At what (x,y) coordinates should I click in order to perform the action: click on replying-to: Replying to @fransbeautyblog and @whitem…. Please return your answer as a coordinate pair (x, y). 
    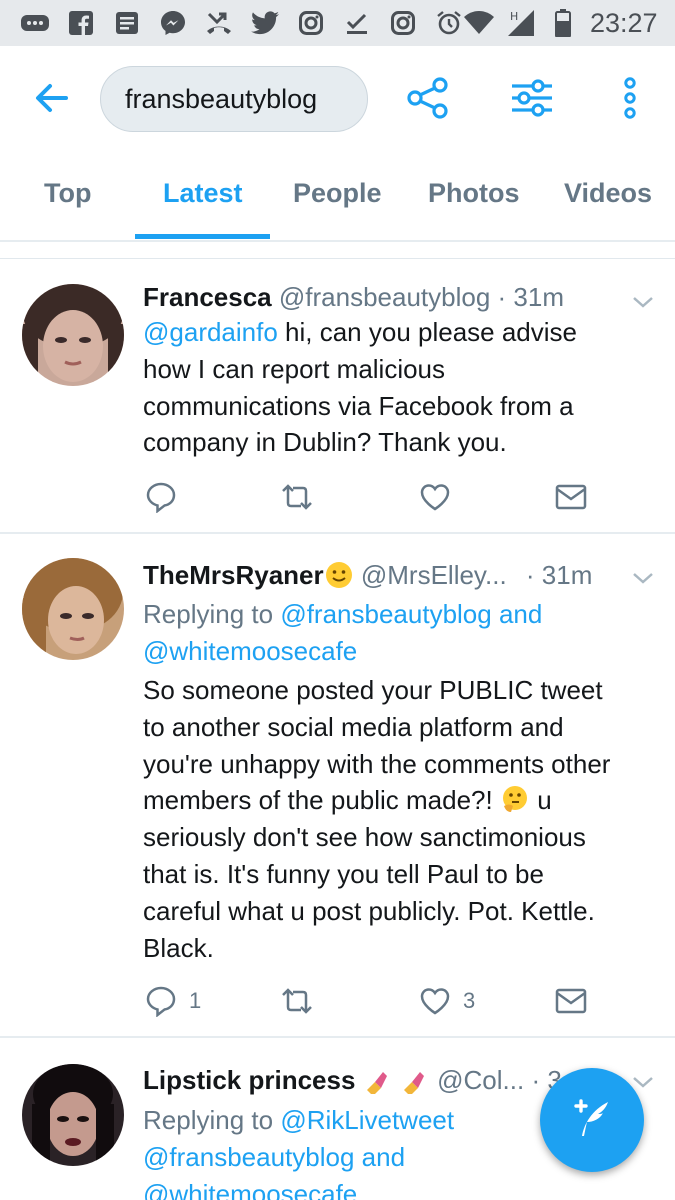
    Looking at the image, I should click on (403, 633).